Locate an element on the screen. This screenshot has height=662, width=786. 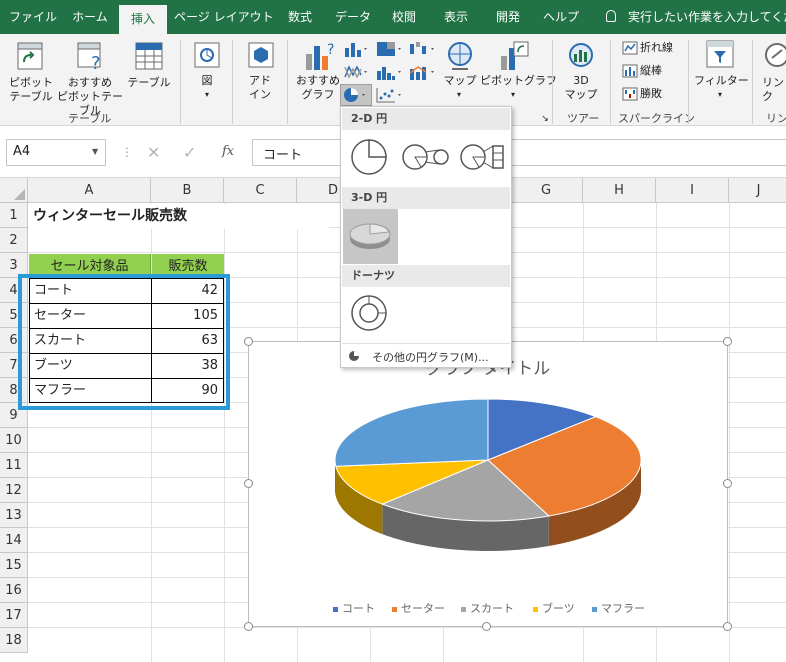
addins-button: アド イン is located at coordinates (260, 88).